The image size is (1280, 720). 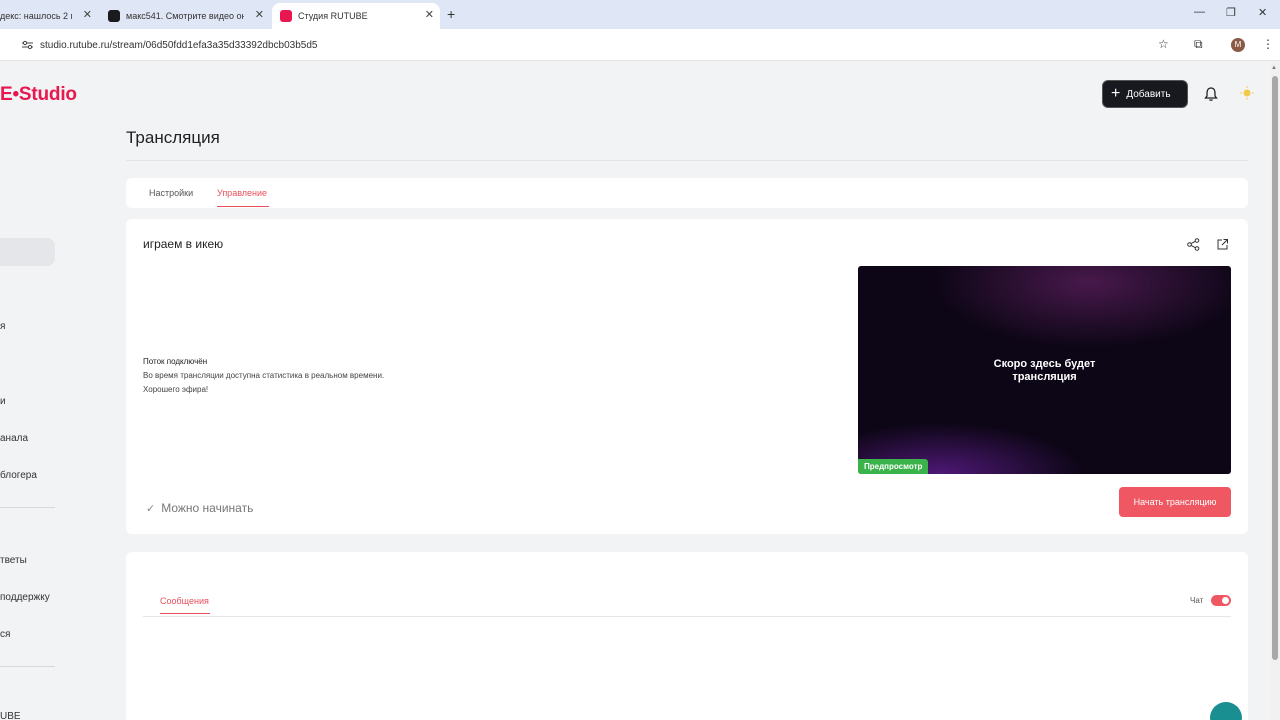 I want to click on extensions-icon: ⧉, so click(x=1198, y=44).